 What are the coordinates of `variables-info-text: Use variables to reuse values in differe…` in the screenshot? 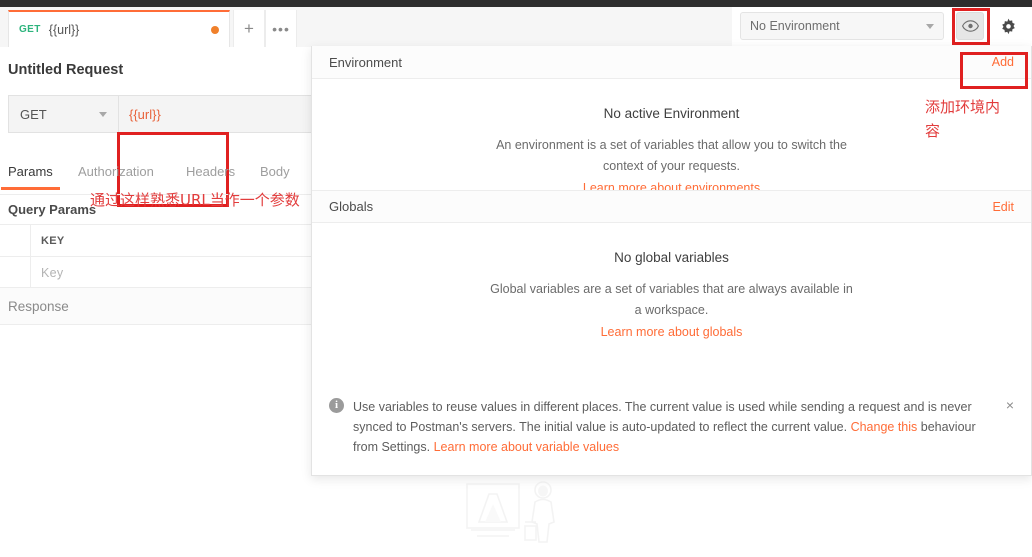 It's located at (673, 427).